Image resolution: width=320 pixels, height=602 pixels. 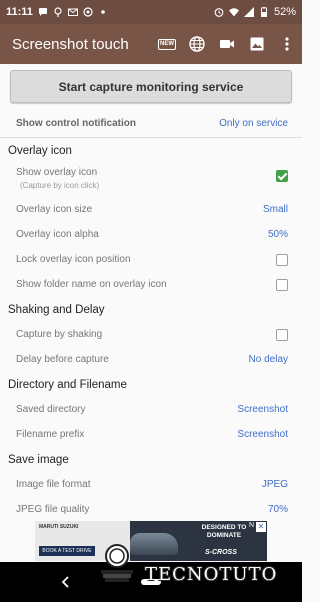 I want to click on whatsapp-icon, so click(x=88, y=12).